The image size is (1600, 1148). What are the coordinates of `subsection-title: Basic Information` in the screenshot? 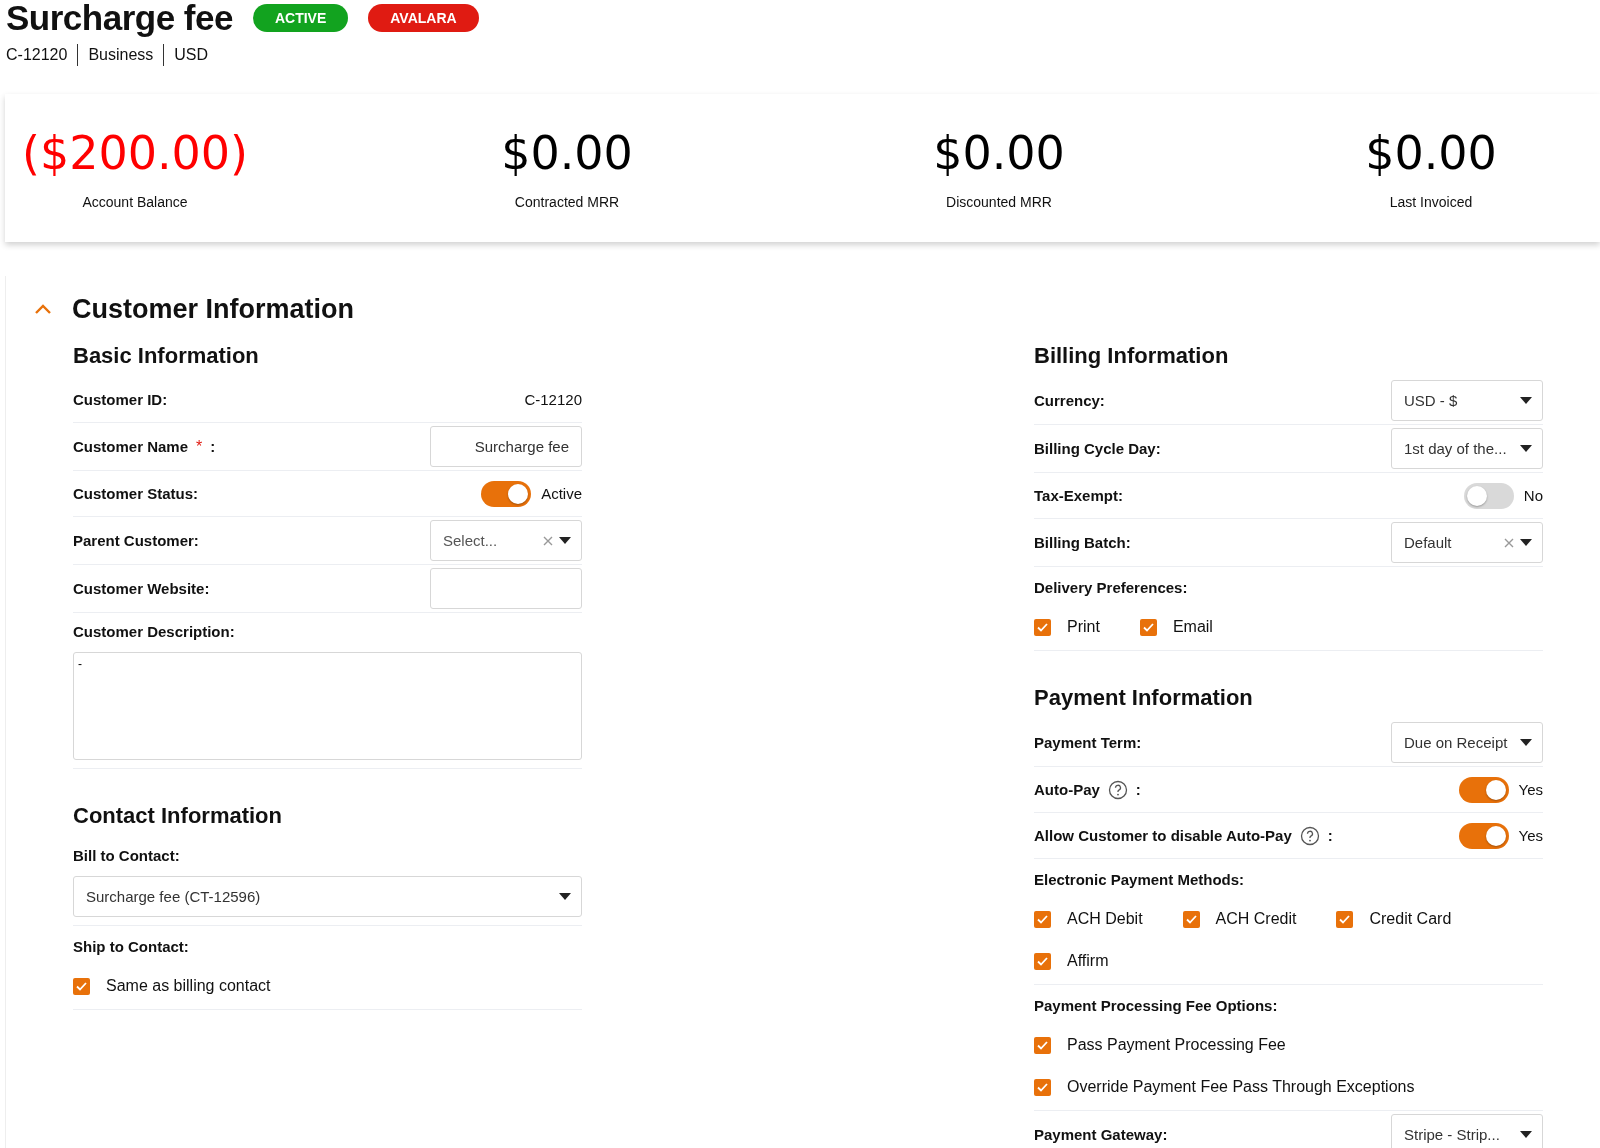 It's located at (166, 356).